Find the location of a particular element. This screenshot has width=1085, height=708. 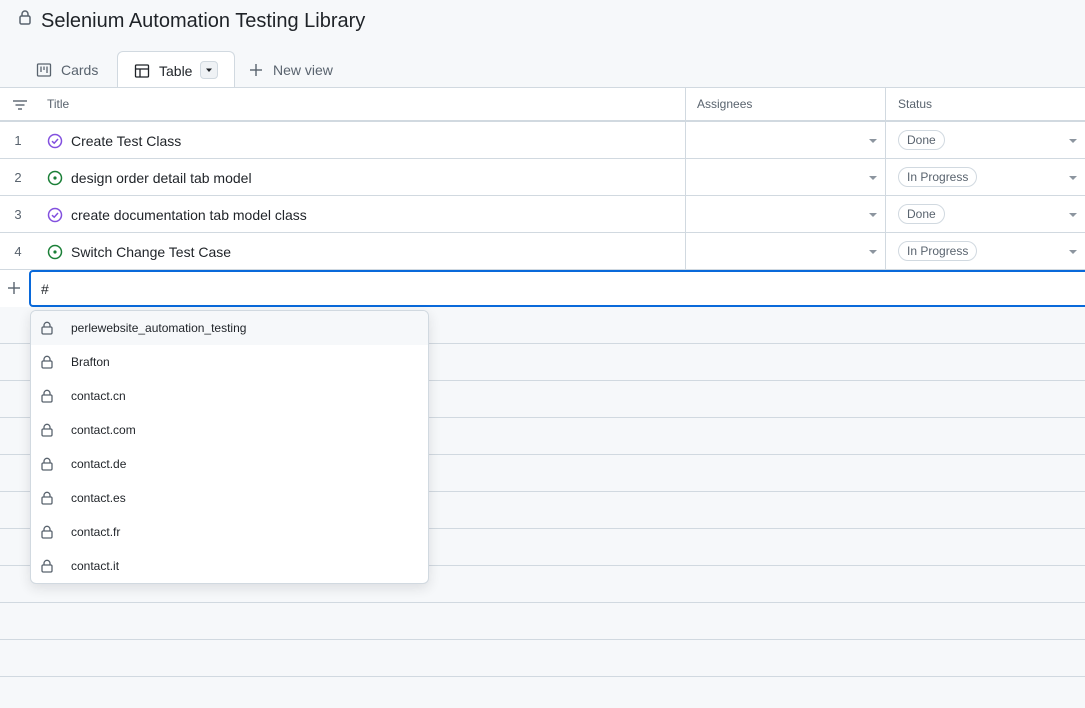

suggestion-label: contact.com is located at coordinates (103, 430).